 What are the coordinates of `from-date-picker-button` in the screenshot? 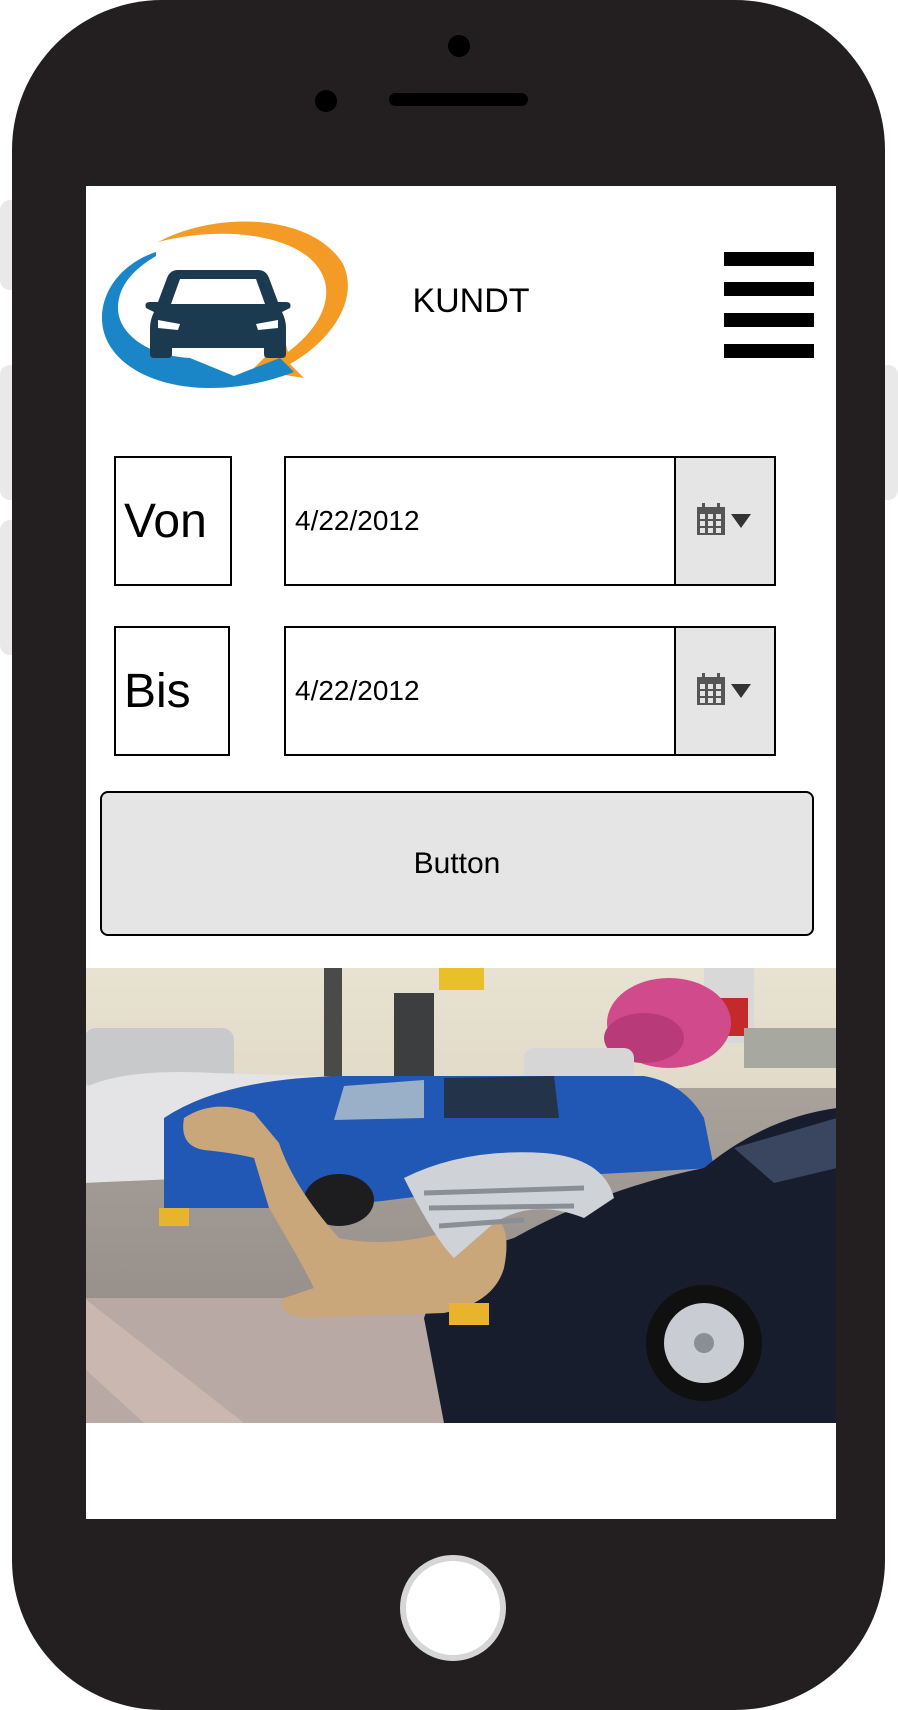 It's located at (724, 521).